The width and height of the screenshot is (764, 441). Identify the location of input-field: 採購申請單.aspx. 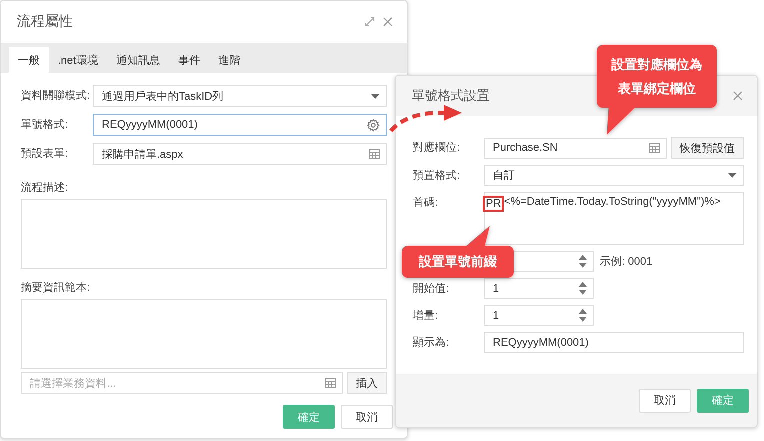
(240, 154).